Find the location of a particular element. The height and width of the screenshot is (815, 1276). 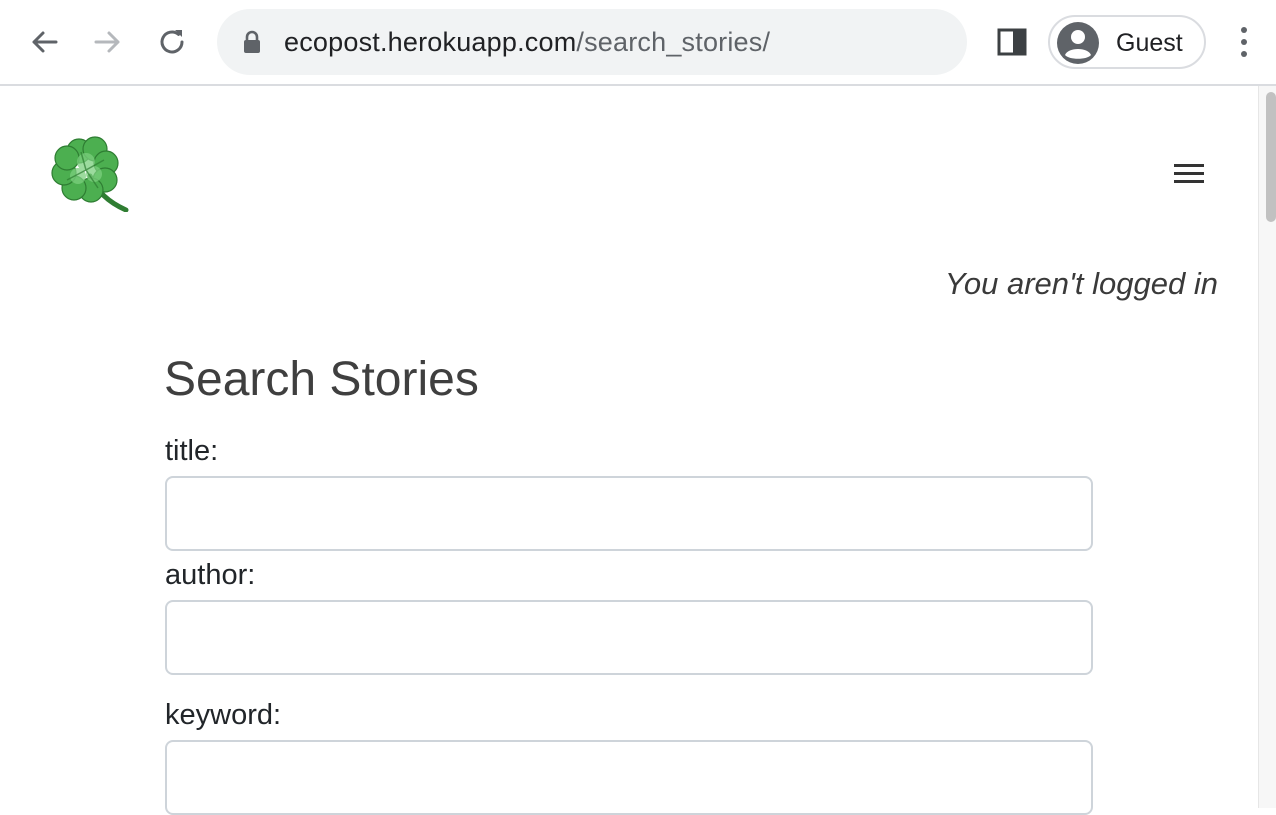

url-path: /search_stories/ is located at coordinates (673, 42).